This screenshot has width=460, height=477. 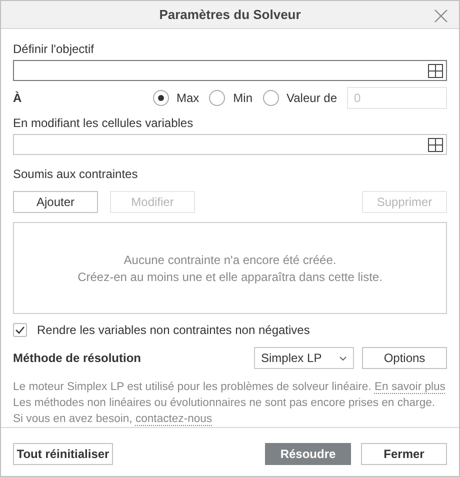 What do you see at coordinates (229, 403) in the screenshot?
I see `method-description: Le moteur Simplex LP est utilisé pour les problèmes de solveur linéaire. En savoir plus Les méthodes non linéaires ou évolutionnaires ne sont pas encore prises en charge. Si vous en avez besoin, contactez-nous` at bounding box center [229, 403].